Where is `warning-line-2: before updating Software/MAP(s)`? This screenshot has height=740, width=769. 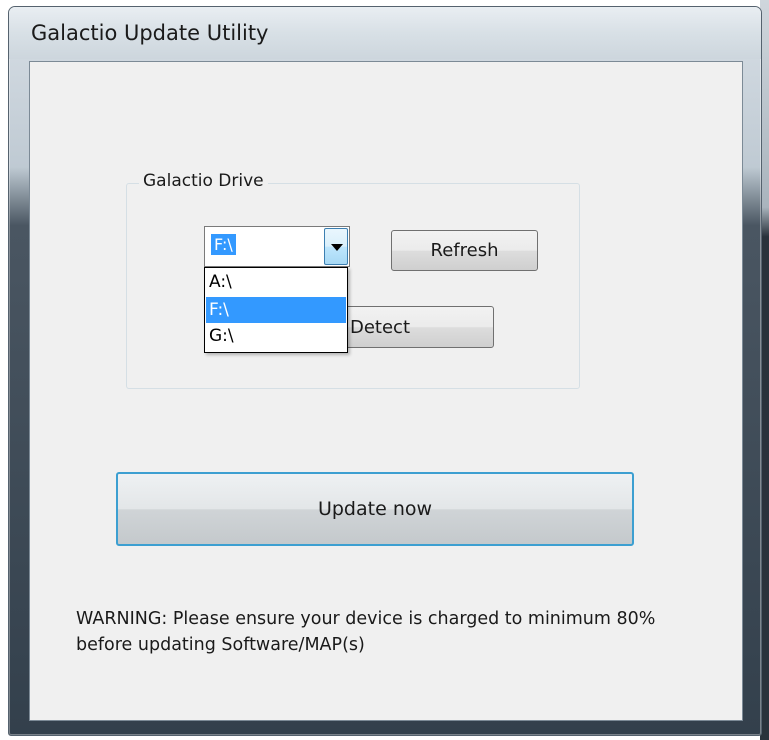
warning-line-2: before updating Software/MAP(s) is located at coordinates (220, 645).